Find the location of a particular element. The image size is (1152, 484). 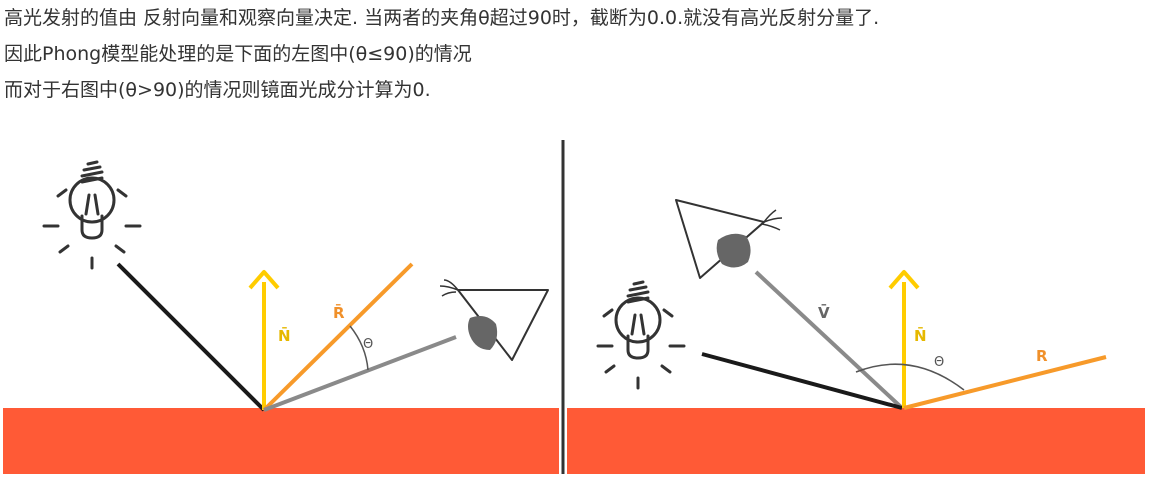

right-normal-label: N̄ is located at coordinates (920, 335).